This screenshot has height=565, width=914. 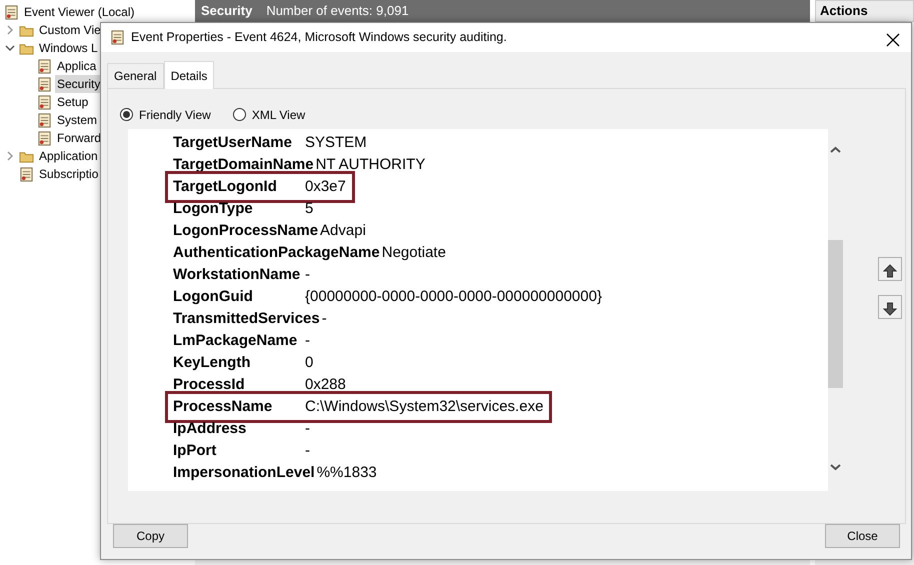 I want to click on move-up-button, so click(x=890, y=268).